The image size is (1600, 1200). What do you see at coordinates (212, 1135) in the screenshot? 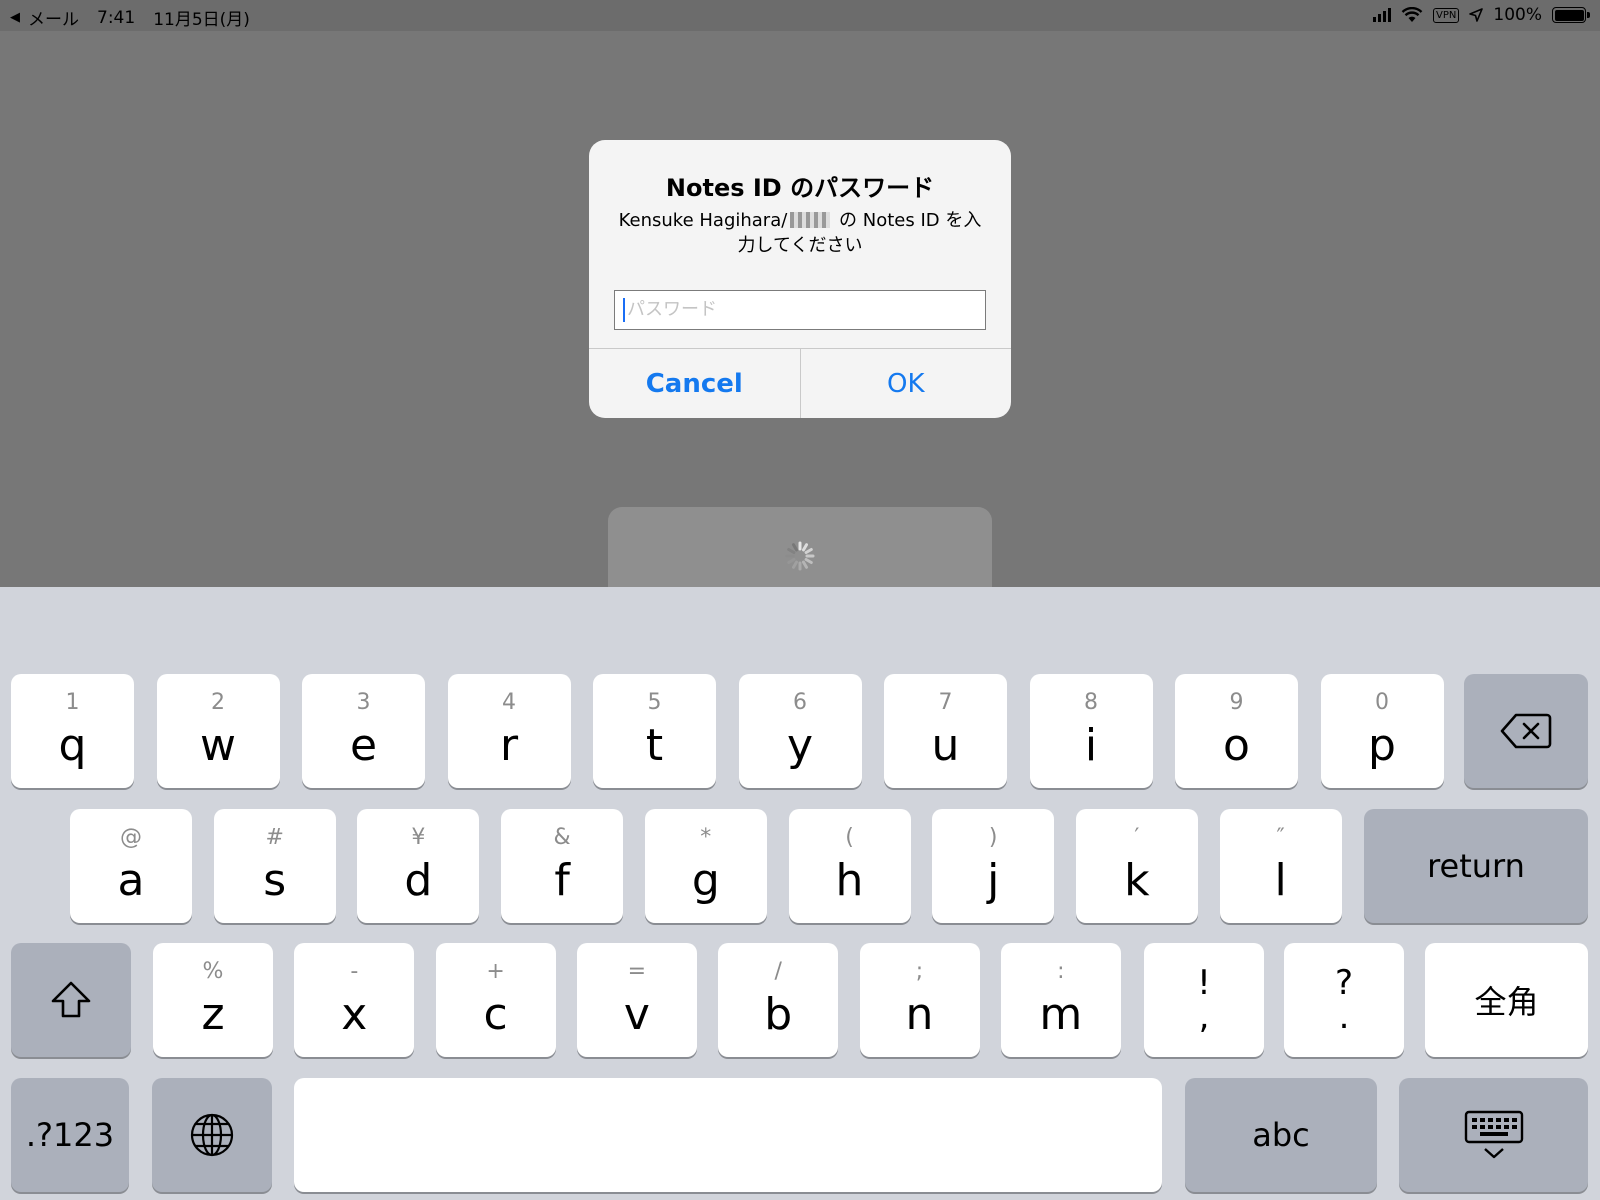
I see `globe-key` at bounding box center [212, 1135].